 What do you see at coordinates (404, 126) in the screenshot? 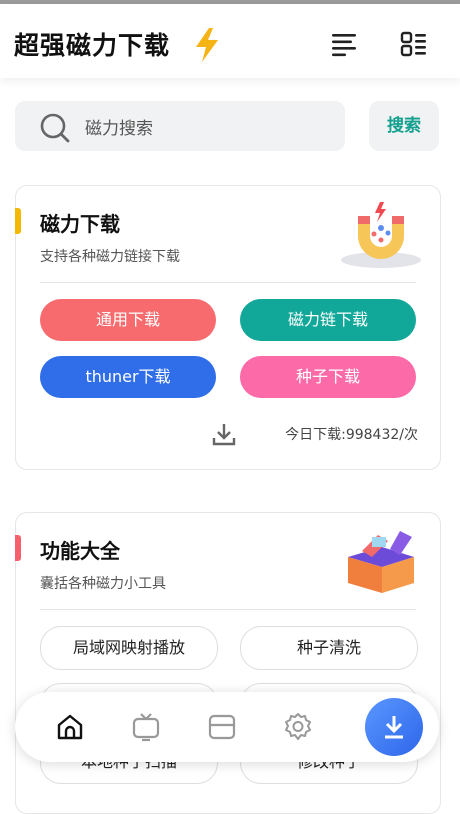
I see `search-button: 搜索` at bounding box center [404, 126].